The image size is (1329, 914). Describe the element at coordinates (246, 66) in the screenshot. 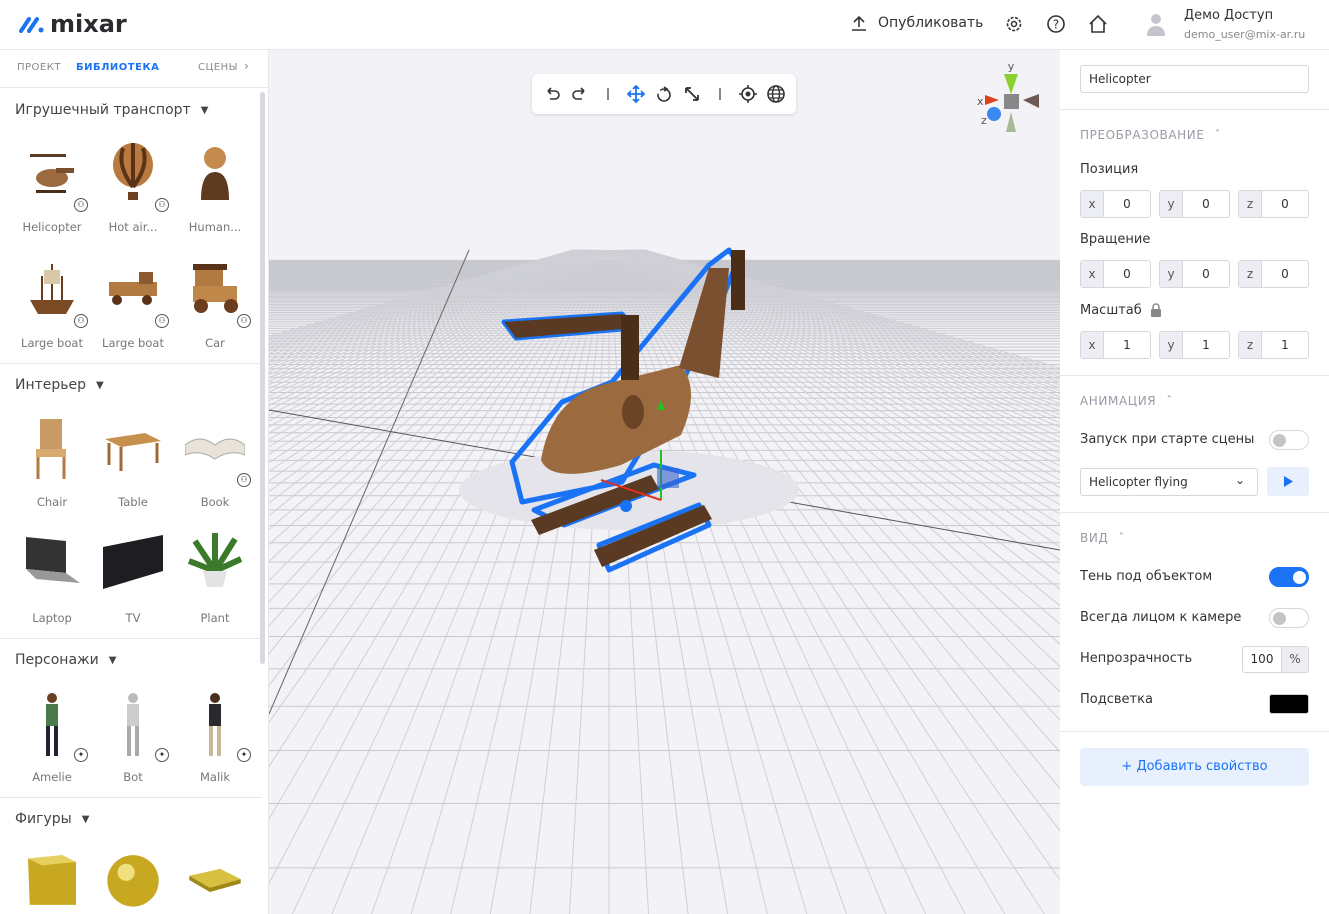

I see `chevron-right-icon: ›` at that location.